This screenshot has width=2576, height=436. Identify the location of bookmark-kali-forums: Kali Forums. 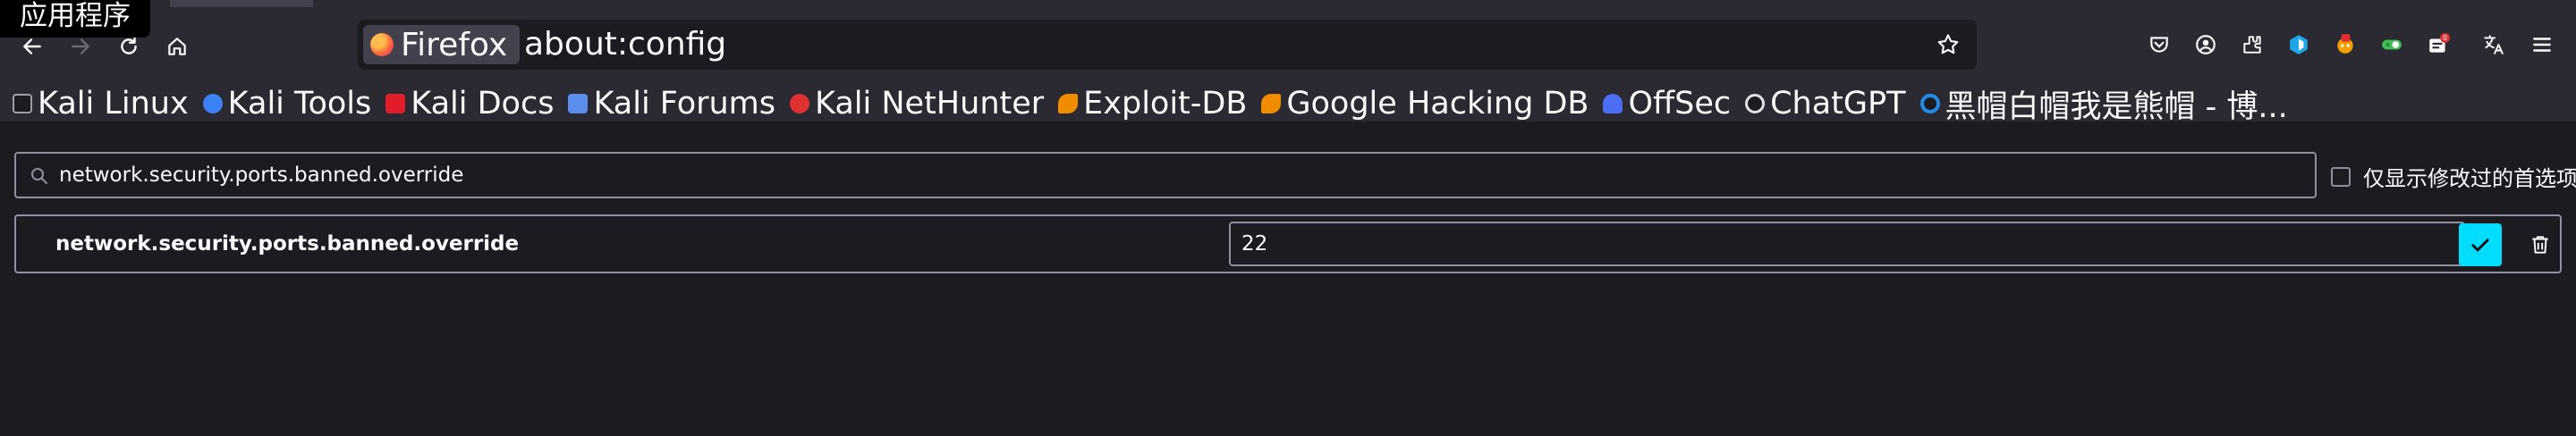
(671, 104).